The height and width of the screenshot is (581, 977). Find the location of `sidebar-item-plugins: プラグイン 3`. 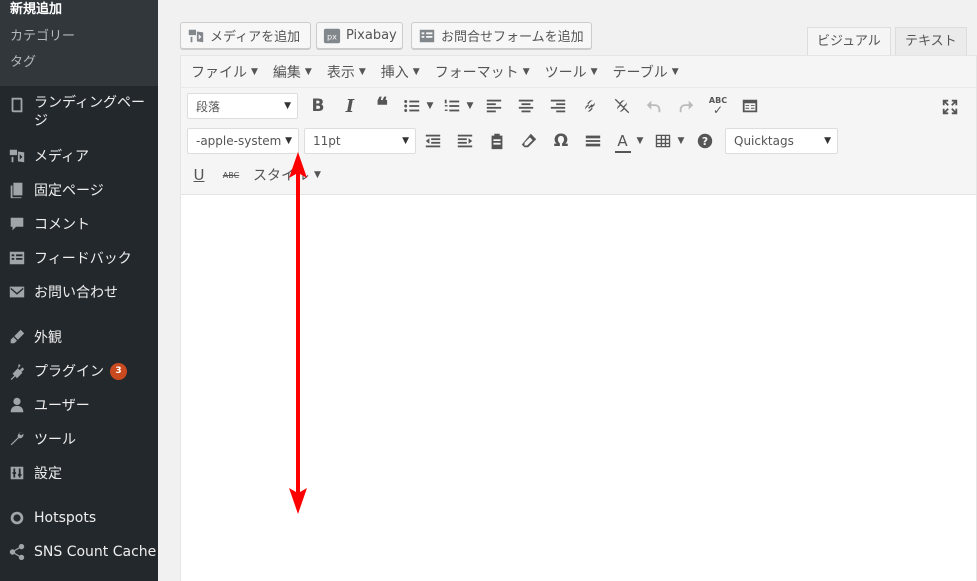

sidebar-item-plugins: プラグイン 3 is located at coordinates (79, 371).